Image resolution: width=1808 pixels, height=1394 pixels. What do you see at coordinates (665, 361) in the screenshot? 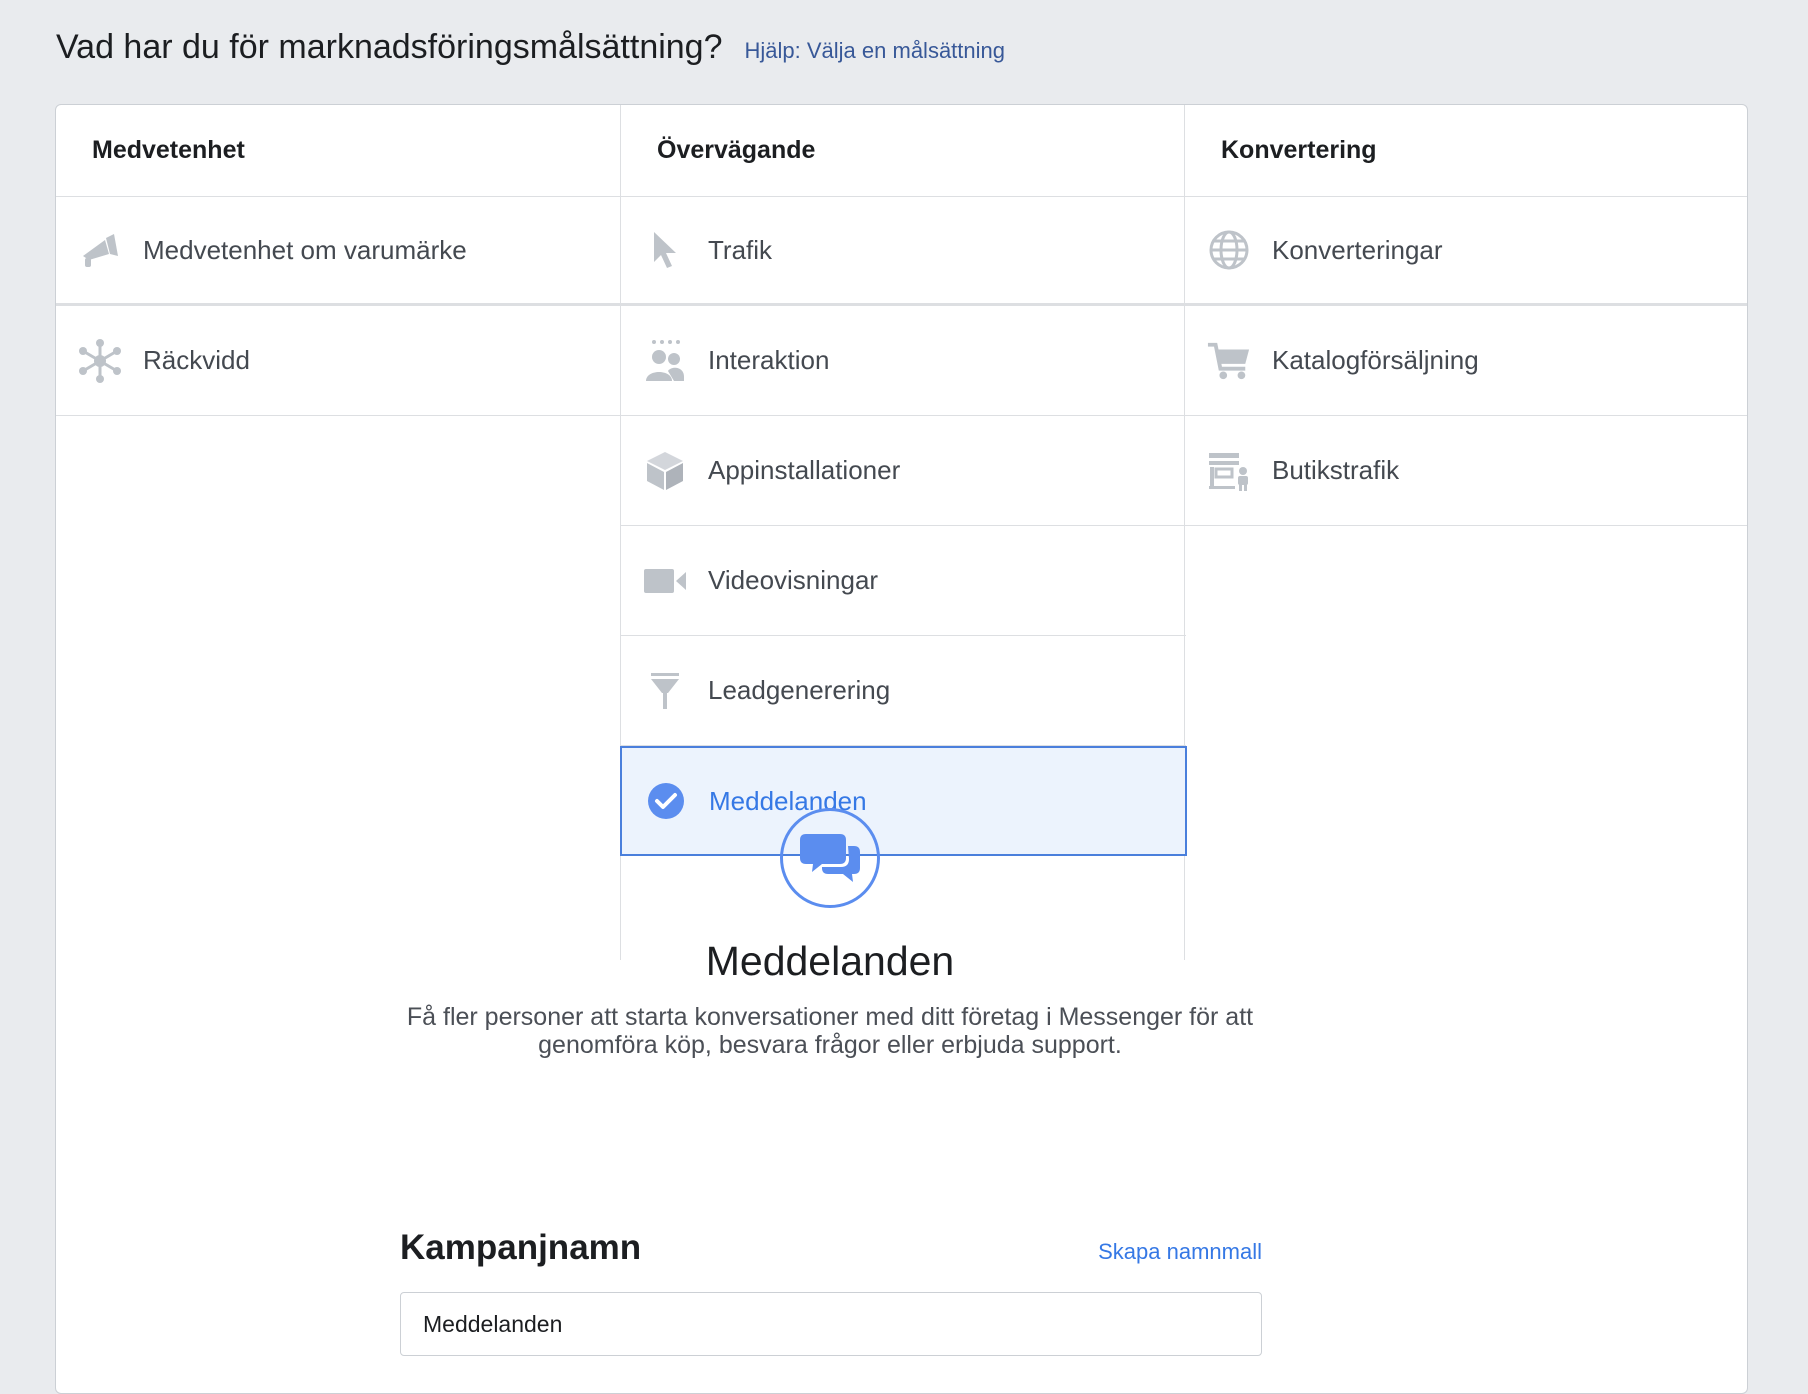
I see `people-icon` at bounding box center [665, 361].